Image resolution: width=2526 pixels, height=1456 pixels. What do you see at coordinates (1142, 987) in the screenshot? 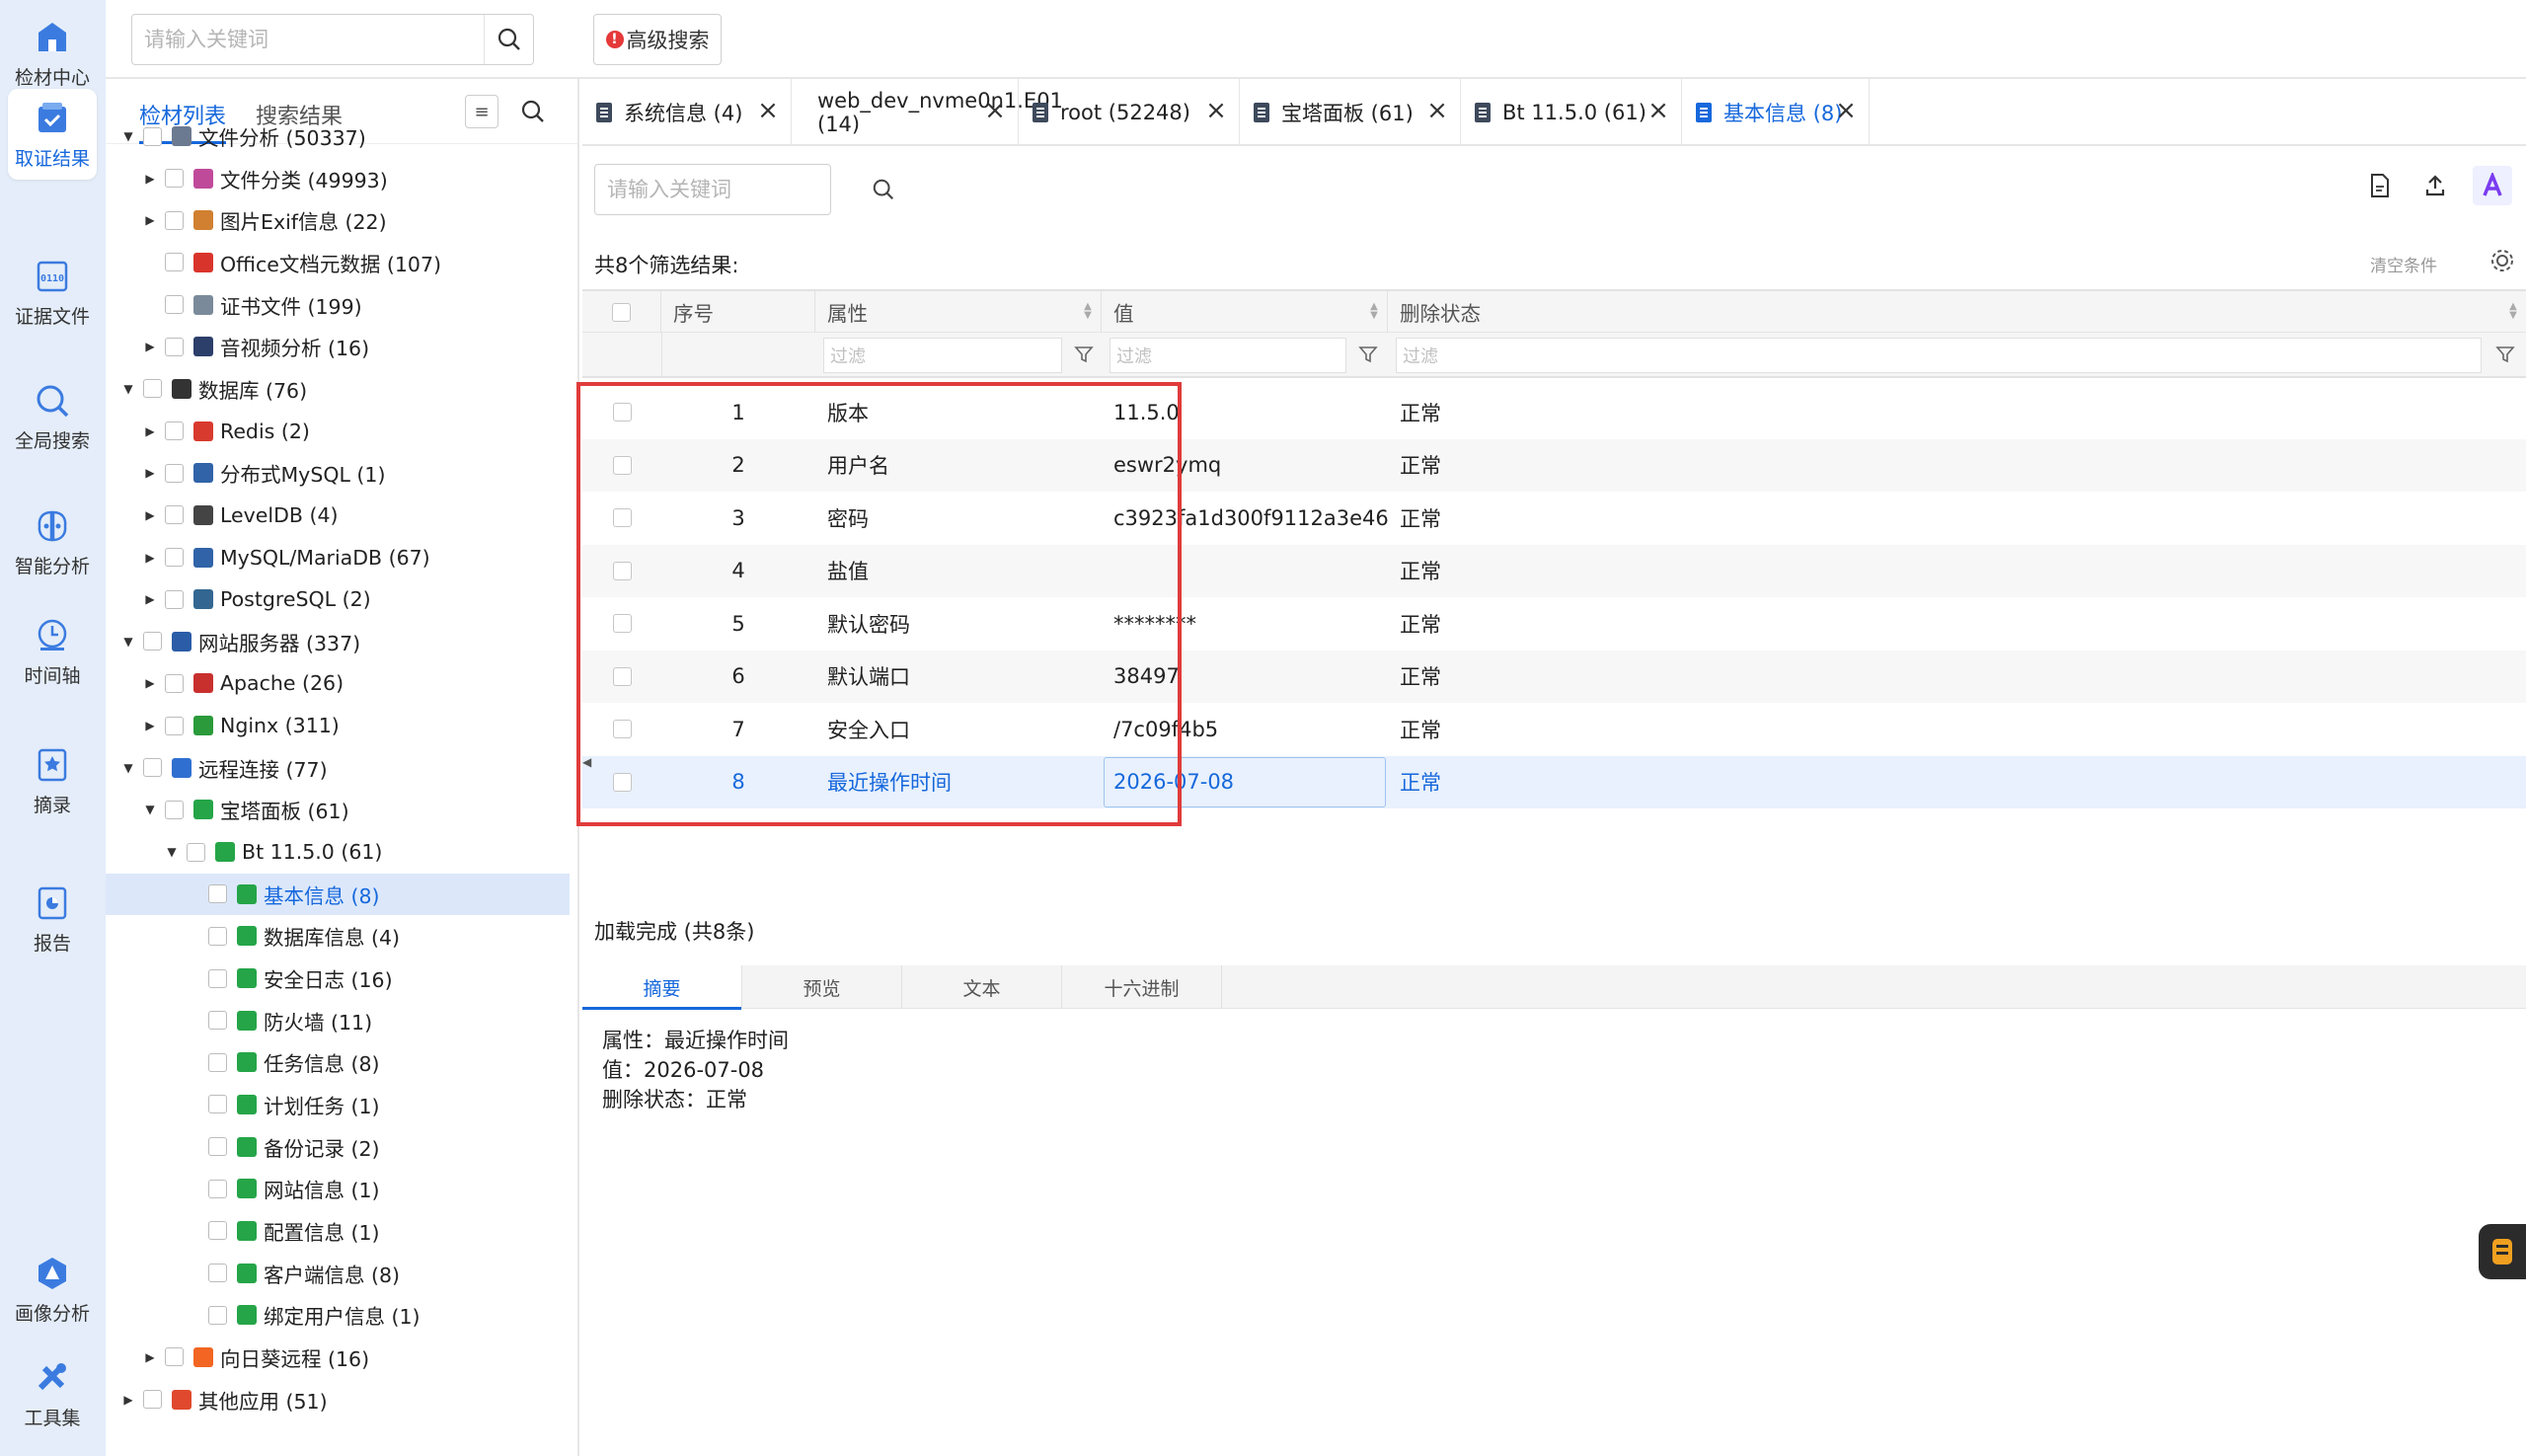
I see `tab-hex: 十六进制` at bounding box center [1142, 987].